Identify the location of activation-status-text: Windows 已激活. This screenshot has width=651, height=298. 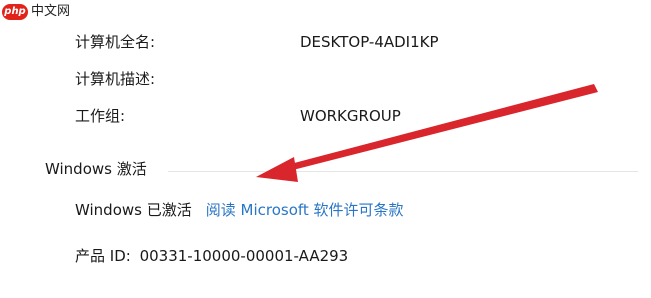
(133, 210).